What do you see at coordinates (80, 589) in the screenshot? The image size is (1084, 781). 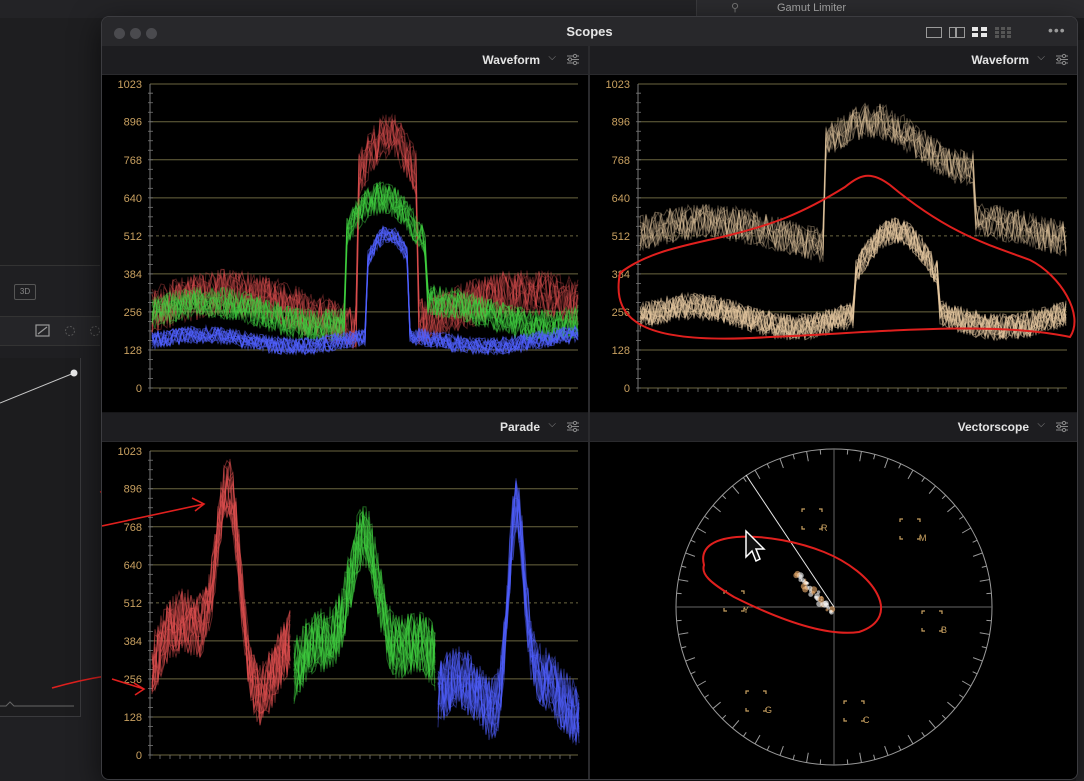 I see `outside-annotations` at bounding box center [80, 589].